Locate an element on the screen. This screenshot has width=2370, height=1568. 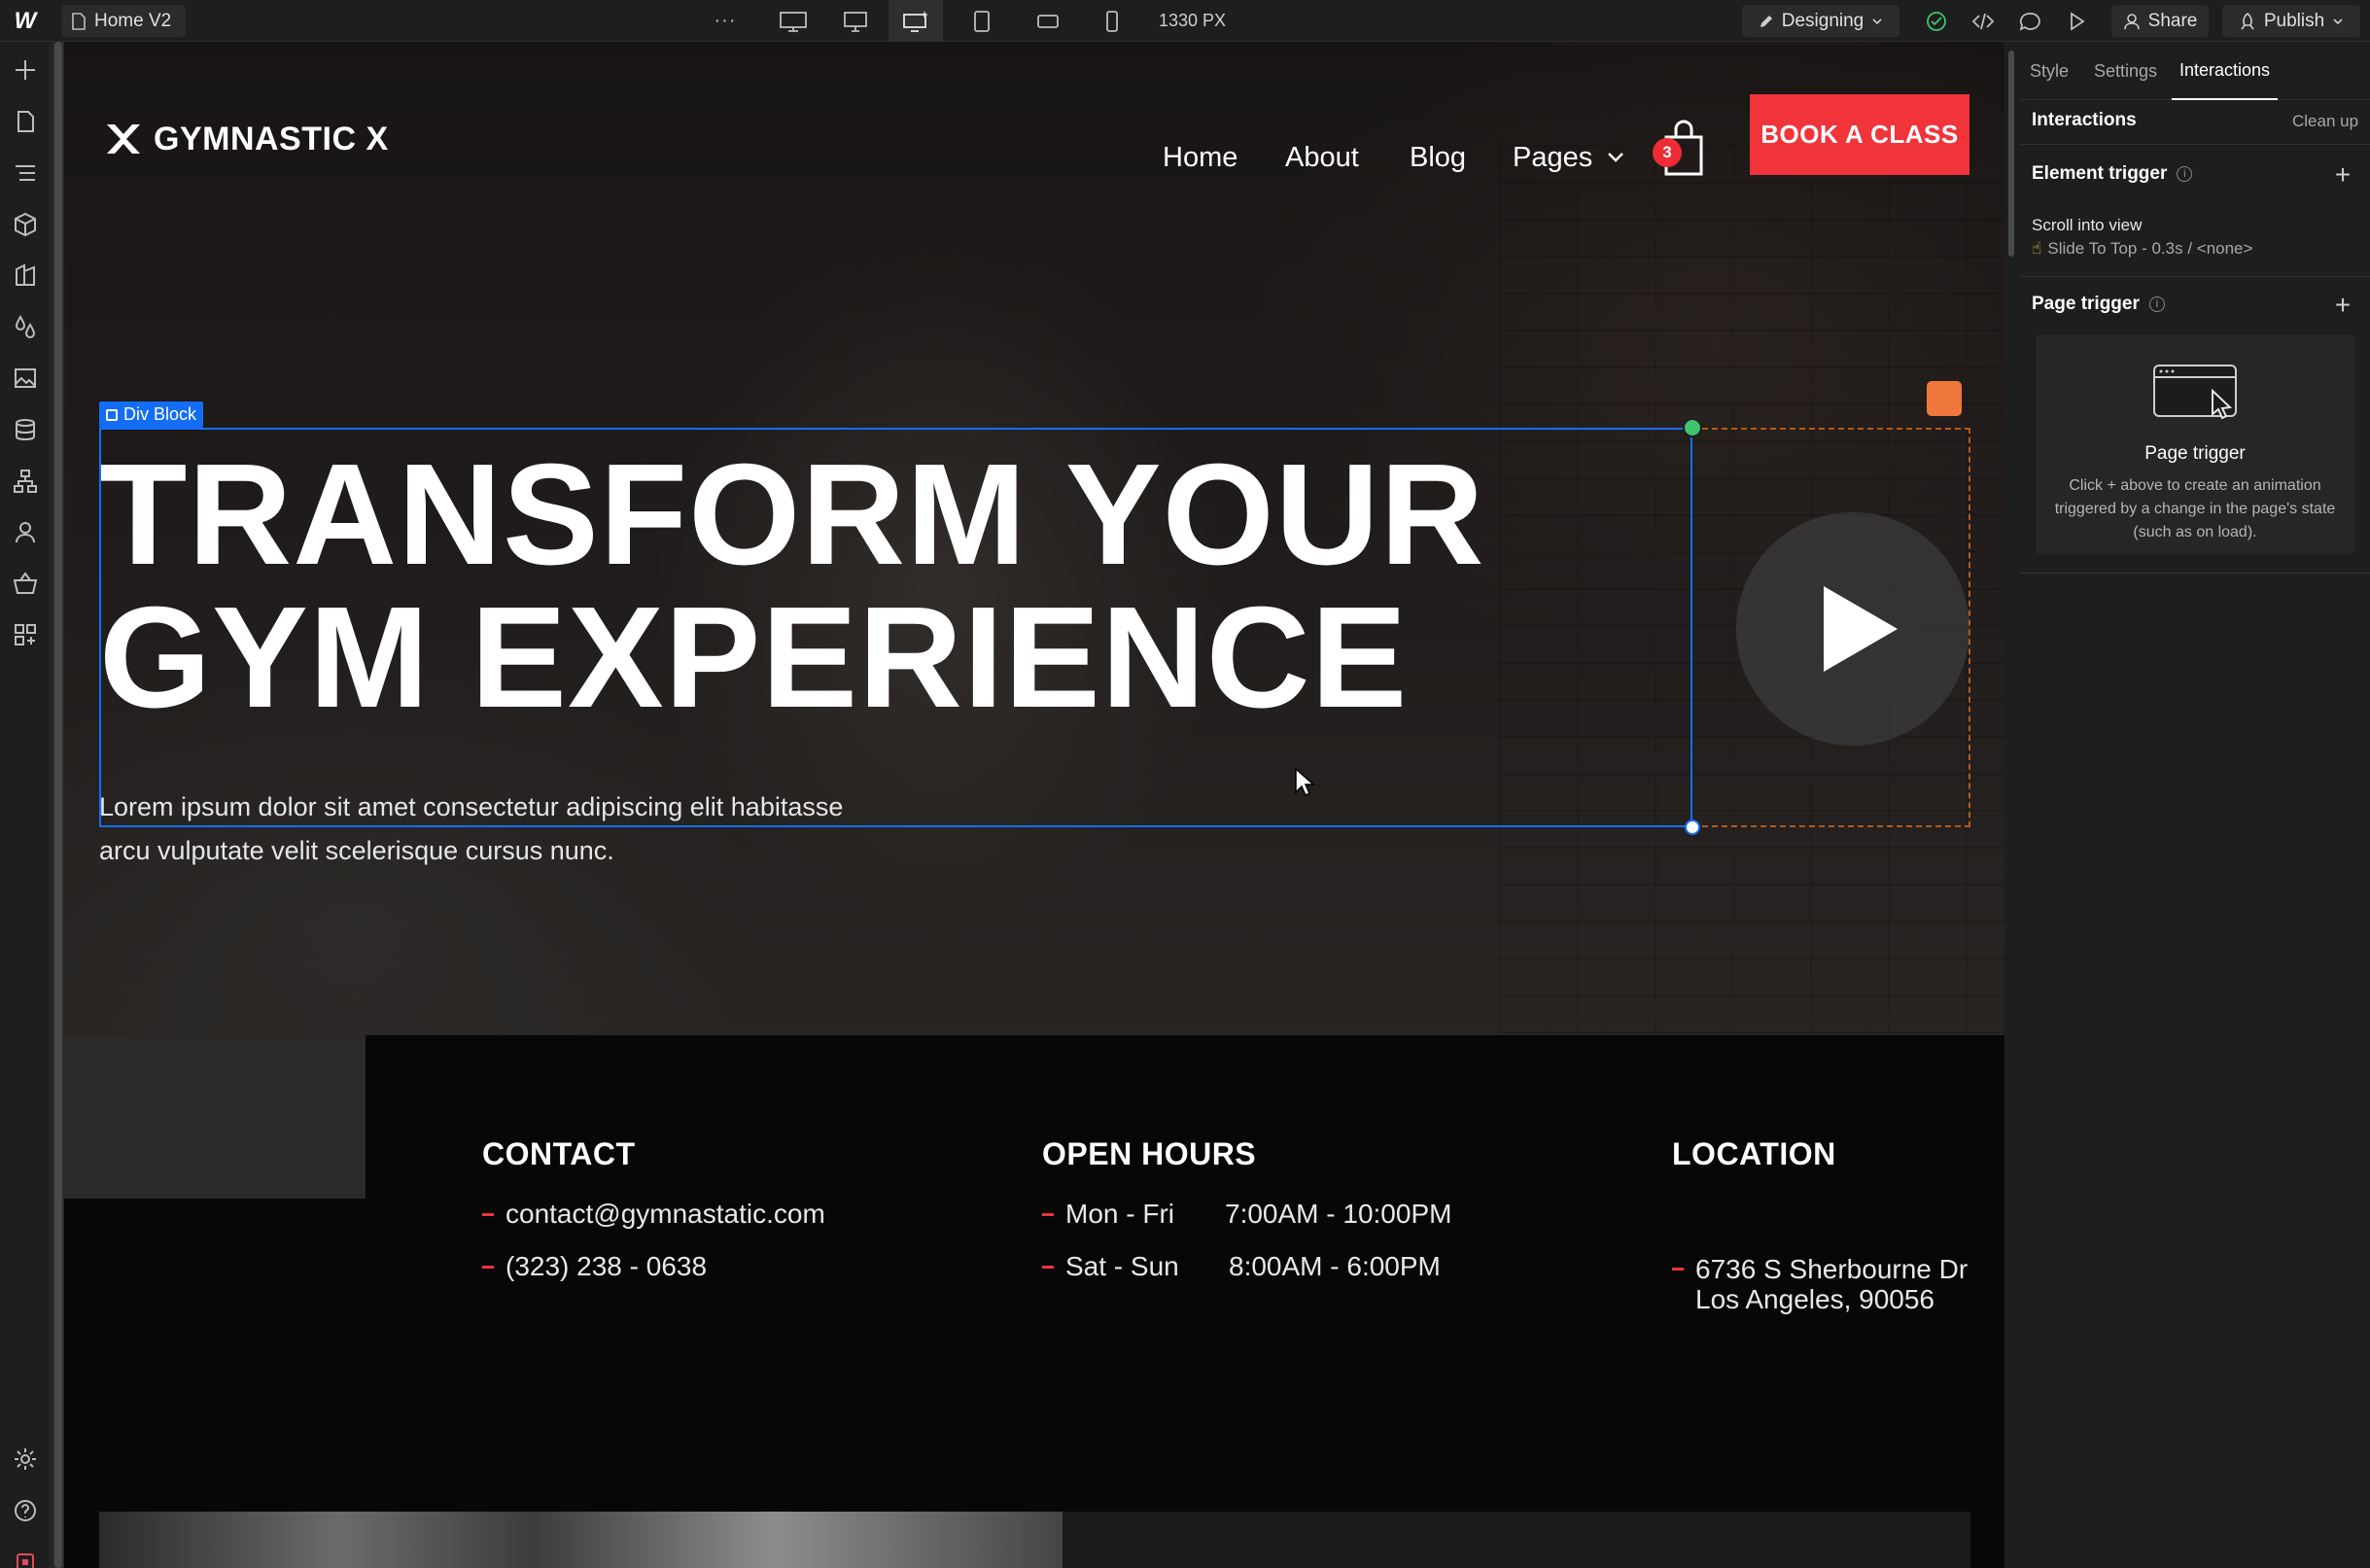
hours-row: Sat - Sun 8:00AM - 6:00PM is located at coordinates (1241, 1266).